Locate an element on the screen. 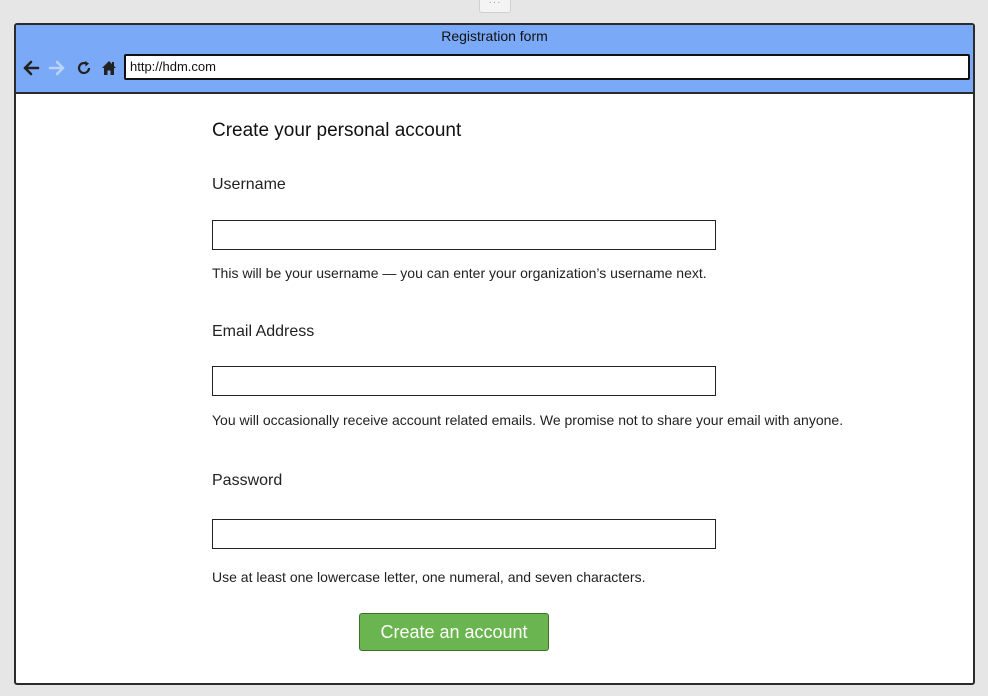  address-bar: http://hdm.com is located at coordinates (547, 67).